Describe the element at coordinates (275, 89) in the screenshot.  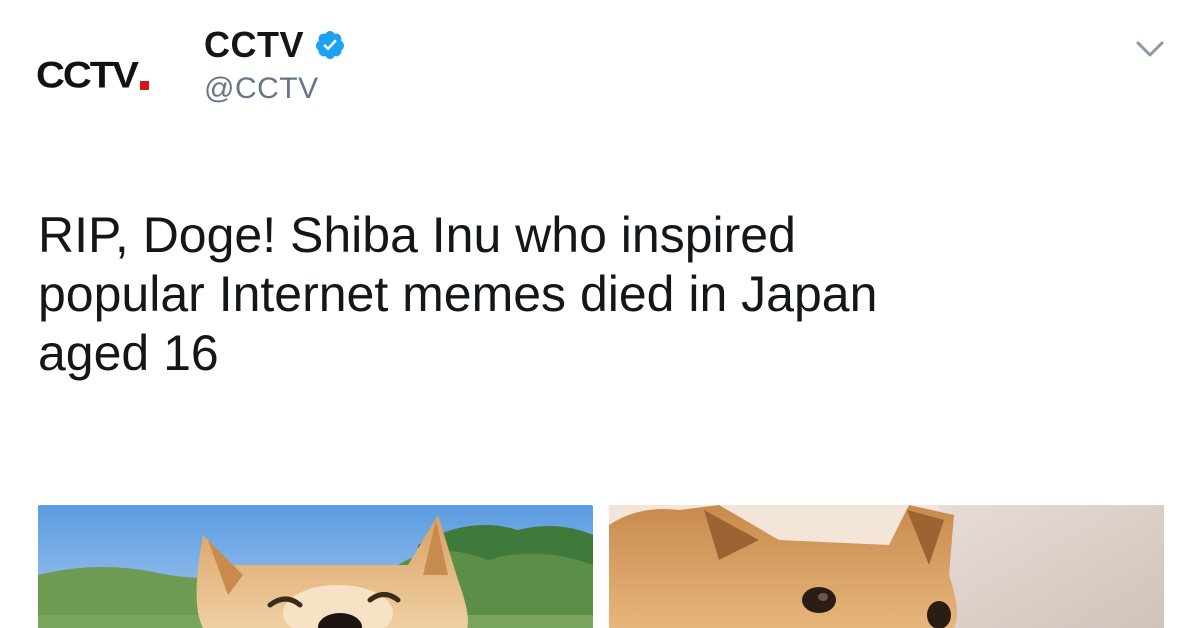
I see `user-handle: @CCTV` at that location.